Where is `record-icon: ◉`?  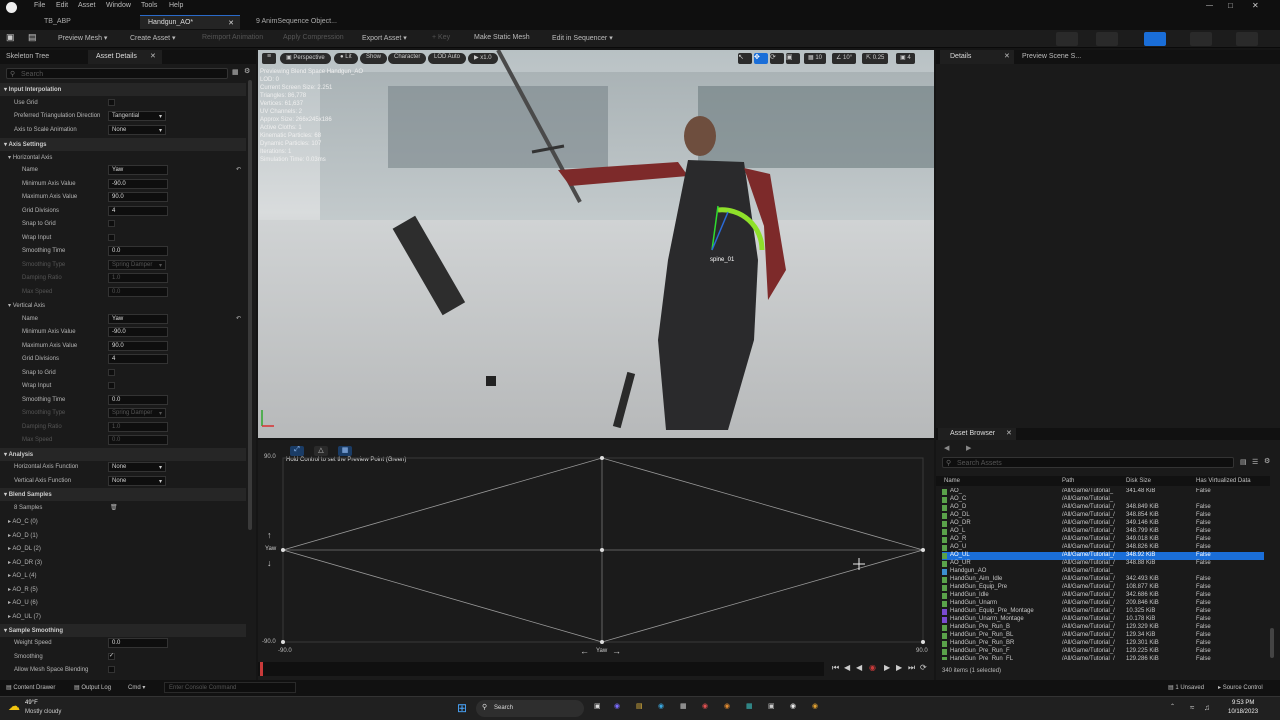 record-icon: ◉ is located at coordinates (872, 667).